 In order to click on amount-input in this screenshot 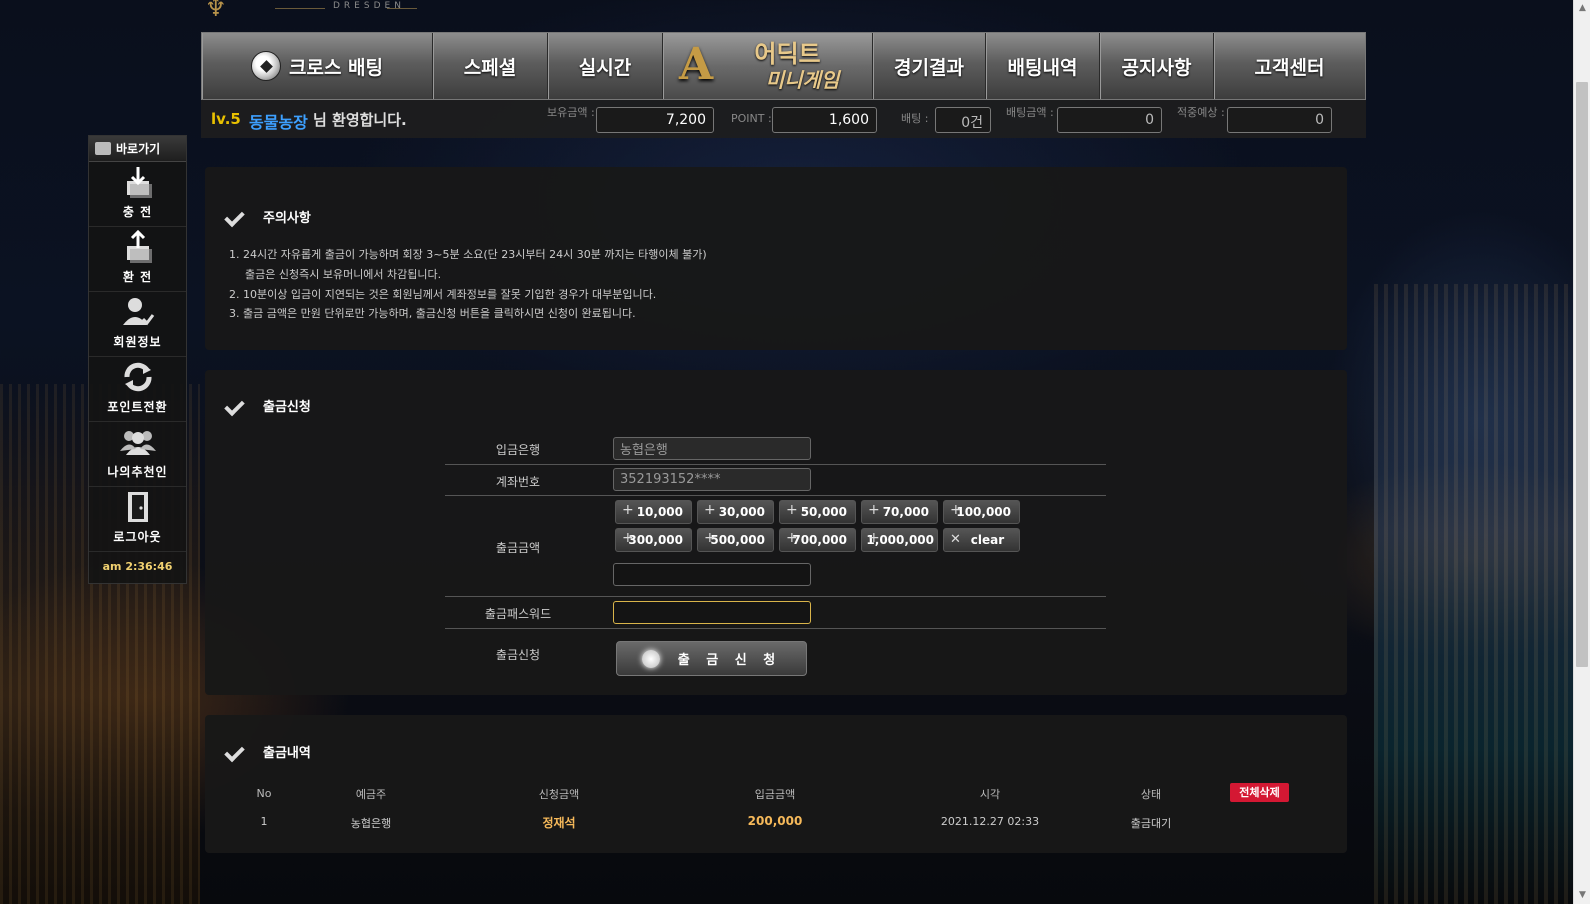, I will do `click(712, 574)`.